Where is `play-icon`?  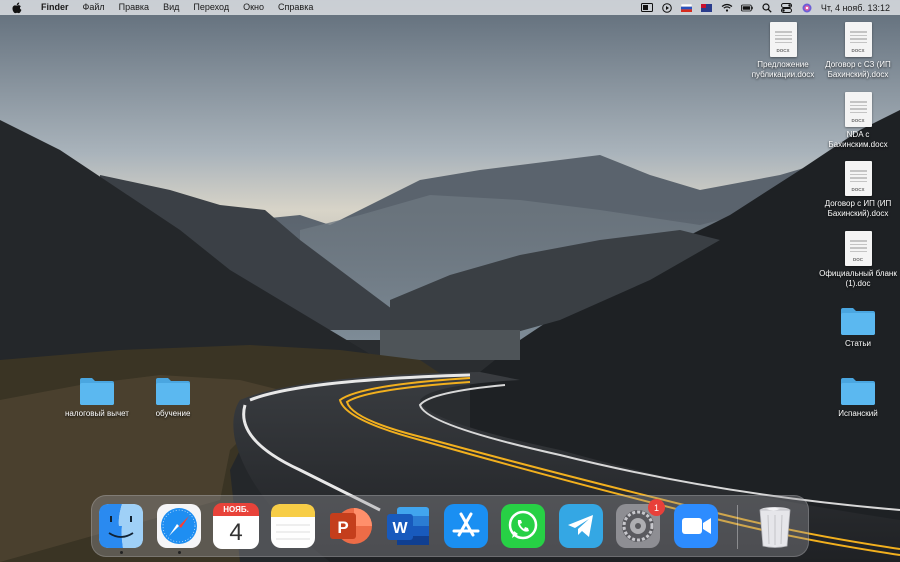 play-icon is located at coordinates (667, 7).